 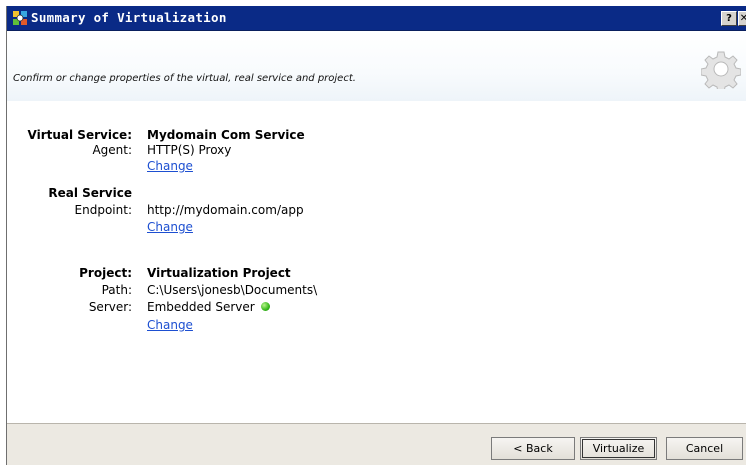 What do you see at coordinates (170, 325) in the screenshot?
I see `project-change-link: Change` at bounding box center [170, 325].